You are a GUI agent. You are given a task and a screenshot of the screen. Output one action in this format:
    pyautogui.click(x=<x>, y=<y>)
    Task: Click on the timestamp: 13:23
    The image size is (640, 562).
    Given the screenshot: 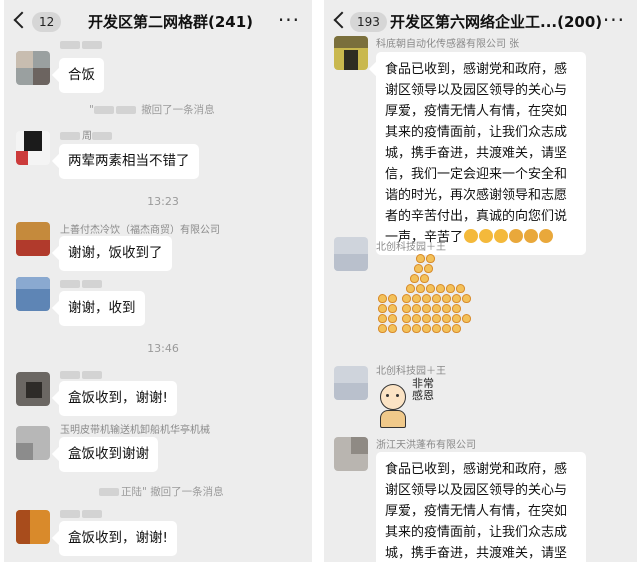 What is the action you would take?
    pyautogui.click(x=163, y=201)
    